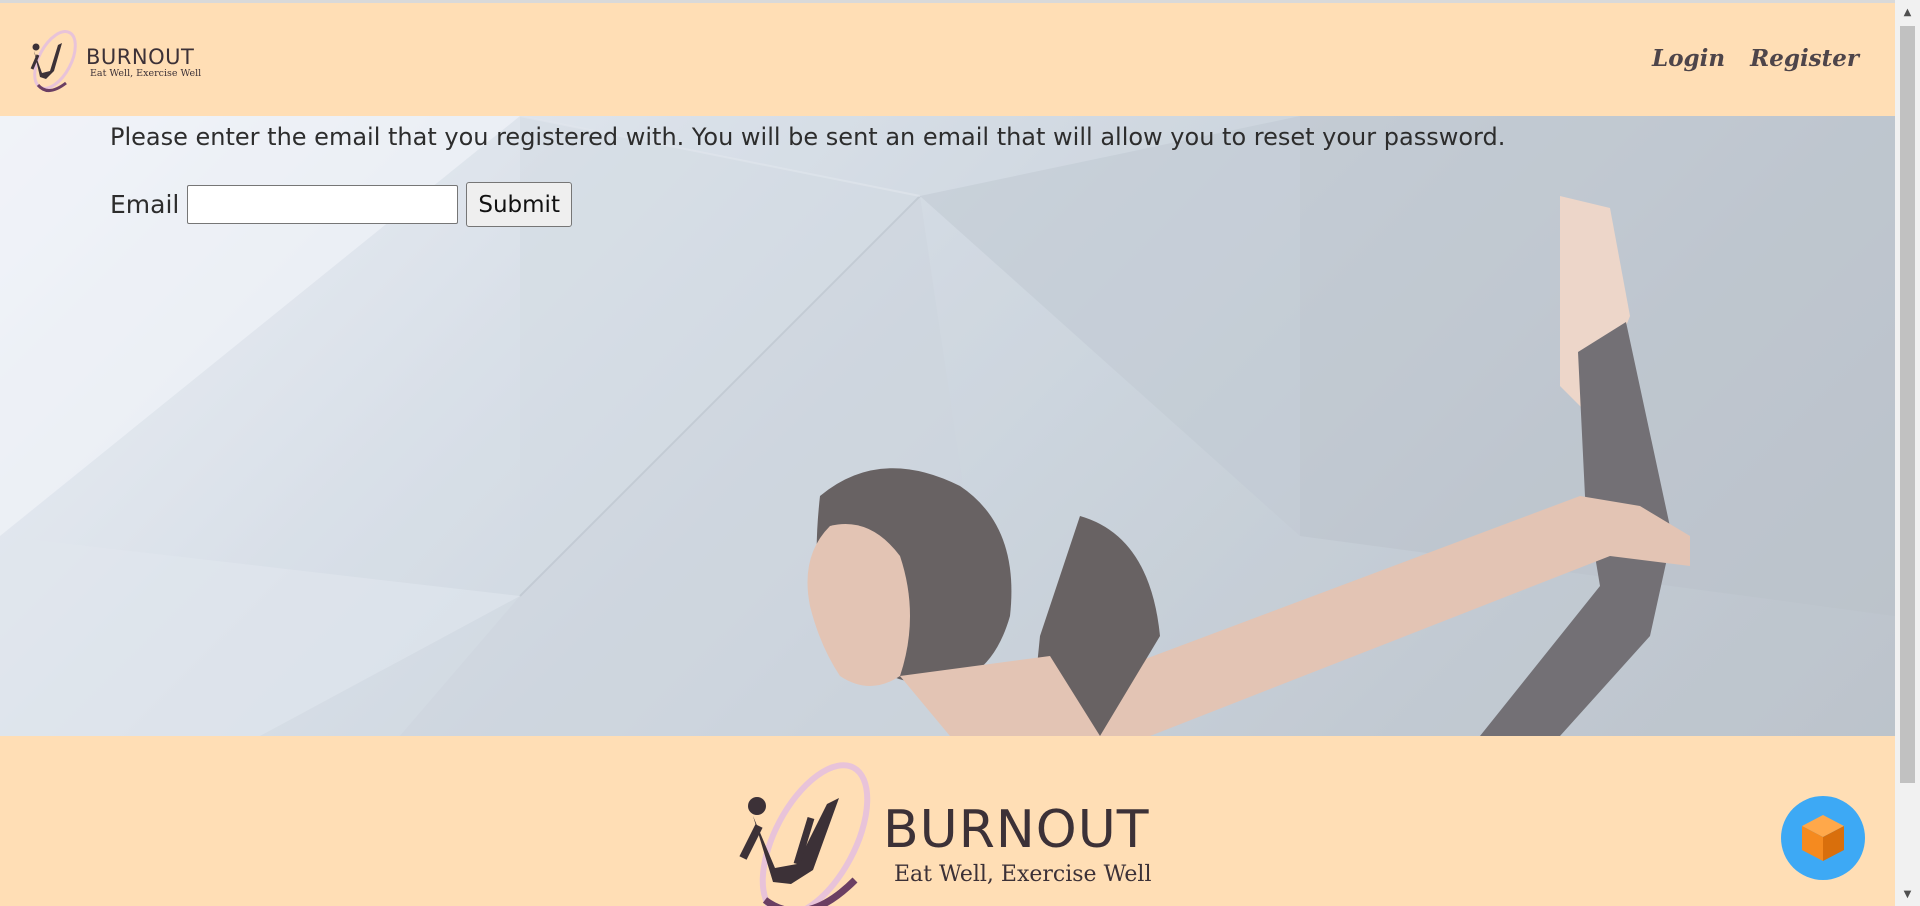 Image resolution: width=1920 pixels, height=906 pixels. What do you see at coordinates (145, 204) in the screenshot?
I see `email-label: Email` at bounding box center [145, 204].